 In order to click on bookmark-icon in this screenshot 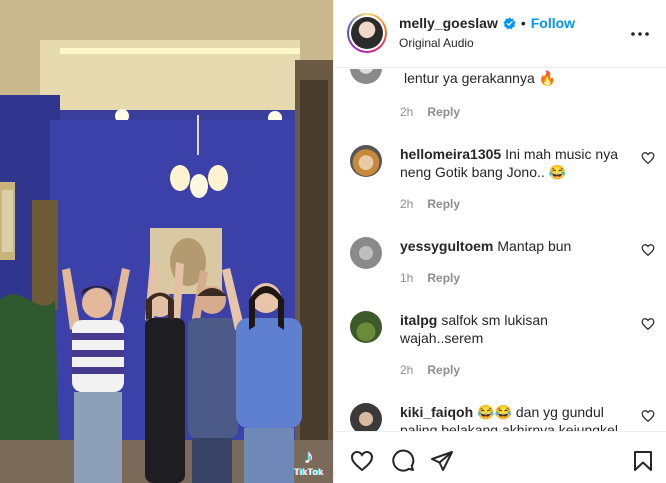, I will do `click(643, 461)`.